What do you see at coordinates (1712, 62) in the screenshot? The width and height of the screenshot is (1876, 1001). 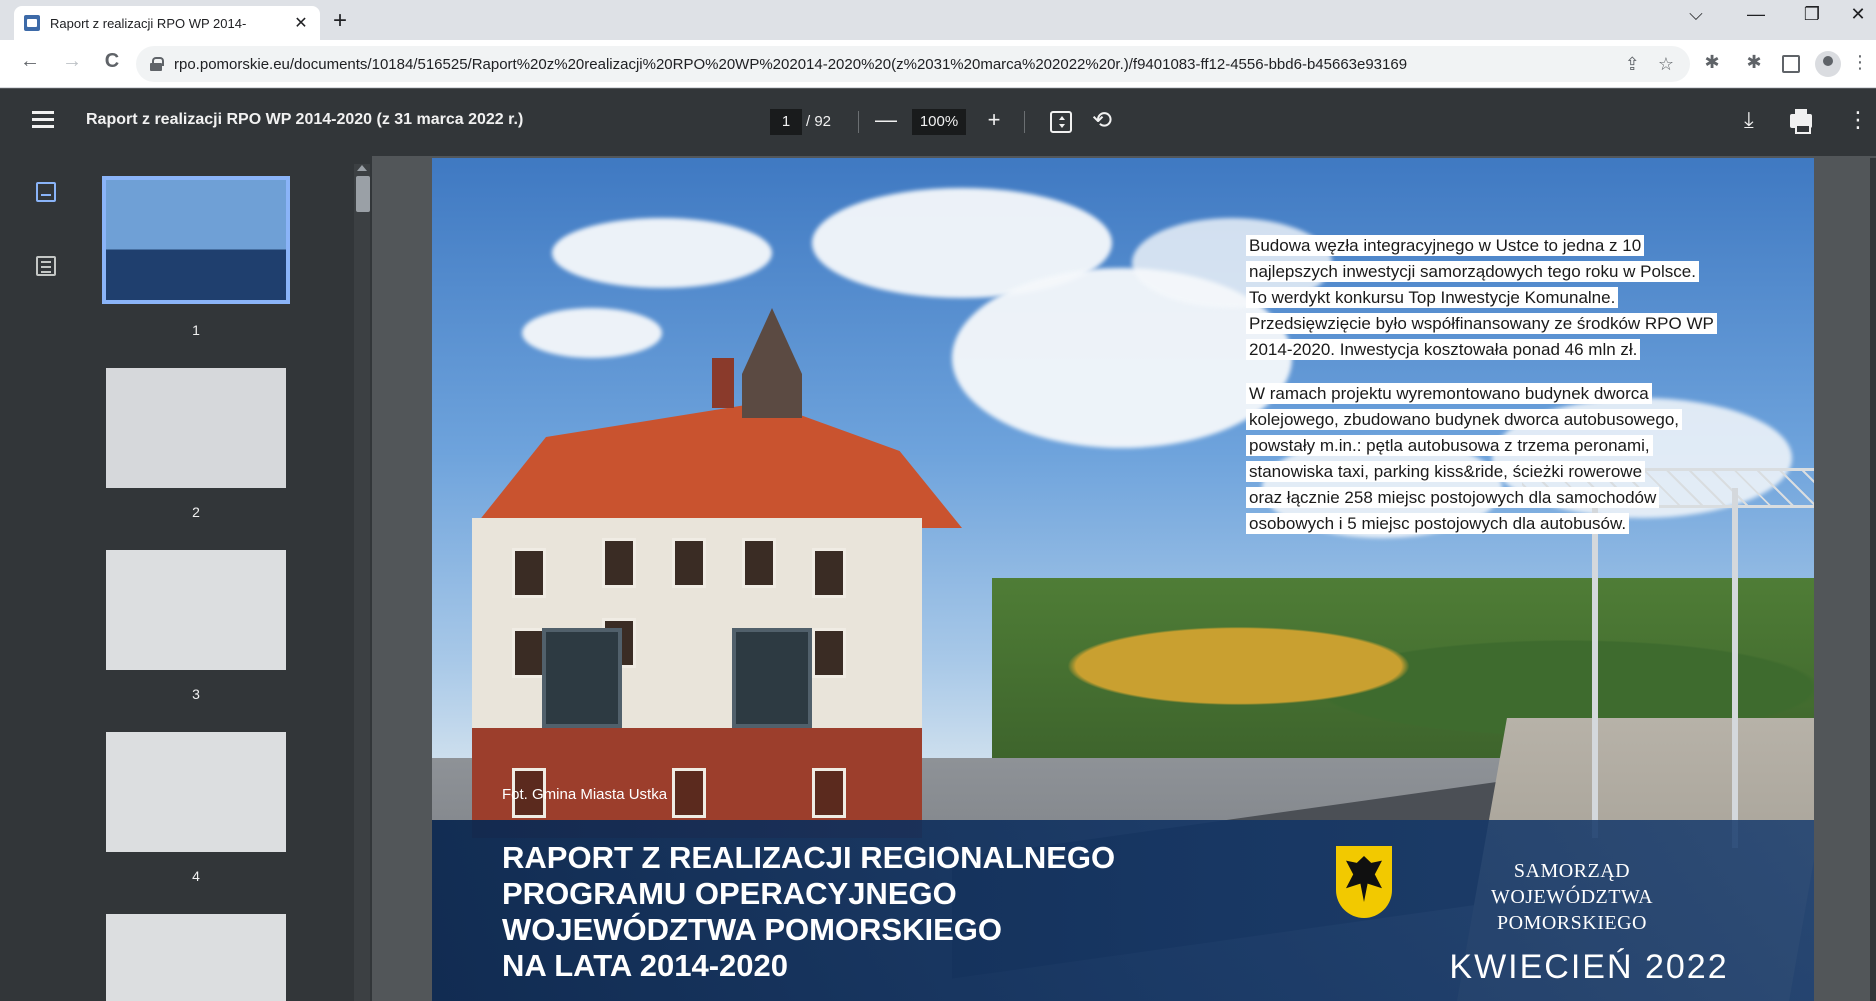 I see `extension-icon: ✱` at bounding box center [1712, 62].